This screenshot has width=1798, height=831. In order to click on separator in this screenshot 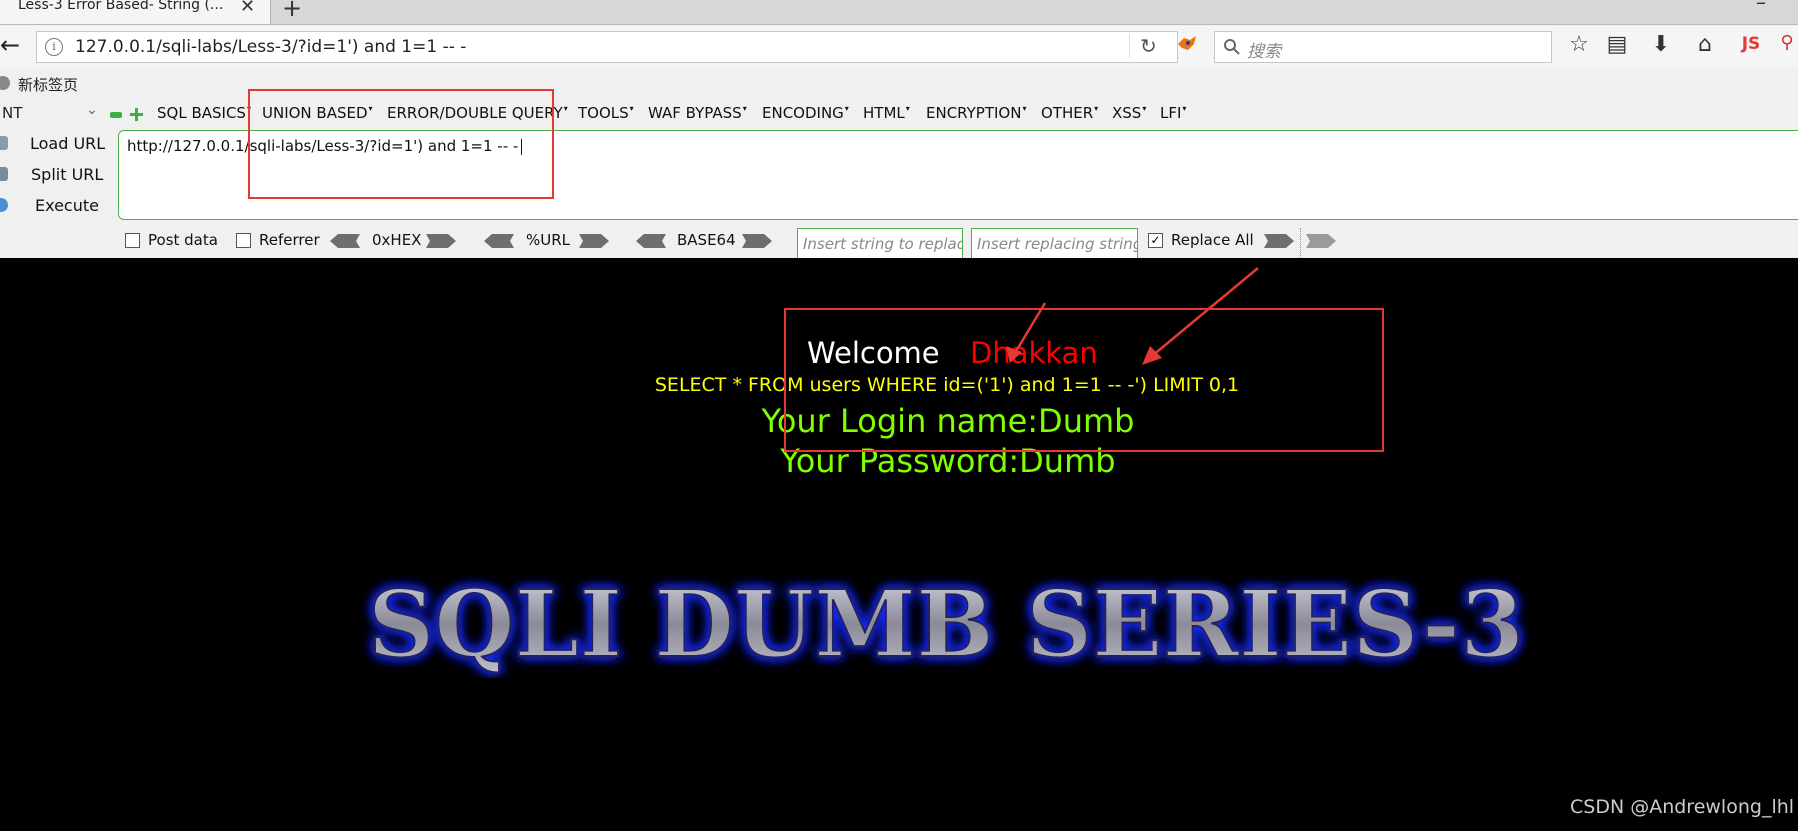, I will do `click(1301, 243)`.